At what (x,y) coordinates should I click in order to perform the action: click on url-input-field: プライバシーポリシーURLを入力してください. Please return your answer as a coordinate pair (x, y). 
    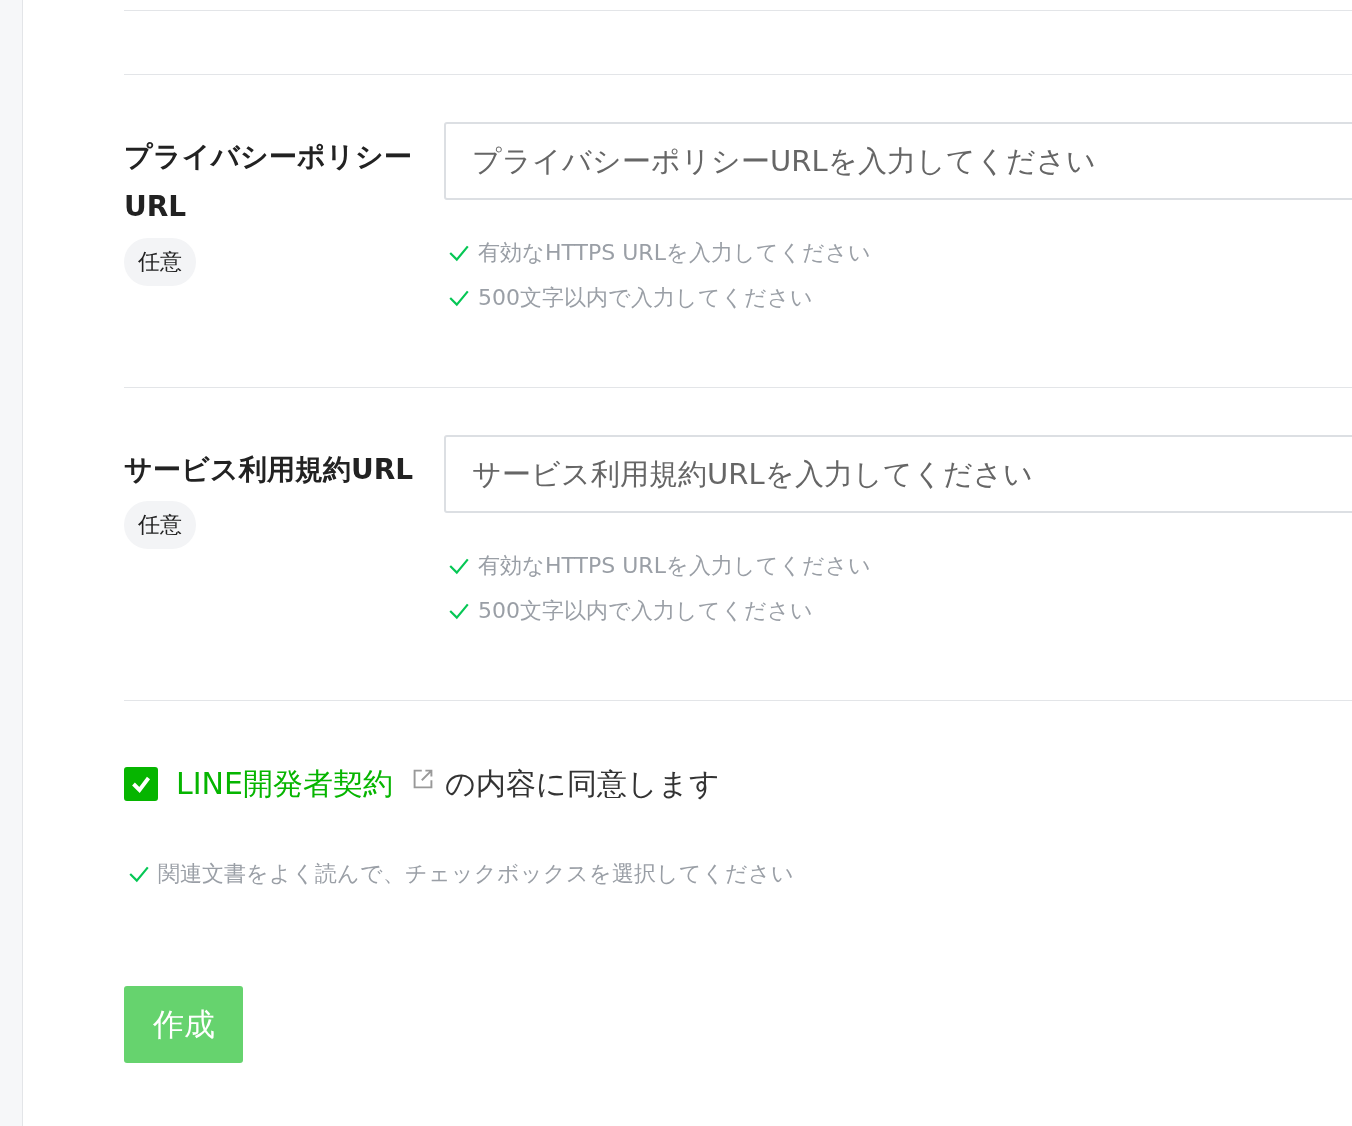
    Looking at the image, I should click on (898, 161).